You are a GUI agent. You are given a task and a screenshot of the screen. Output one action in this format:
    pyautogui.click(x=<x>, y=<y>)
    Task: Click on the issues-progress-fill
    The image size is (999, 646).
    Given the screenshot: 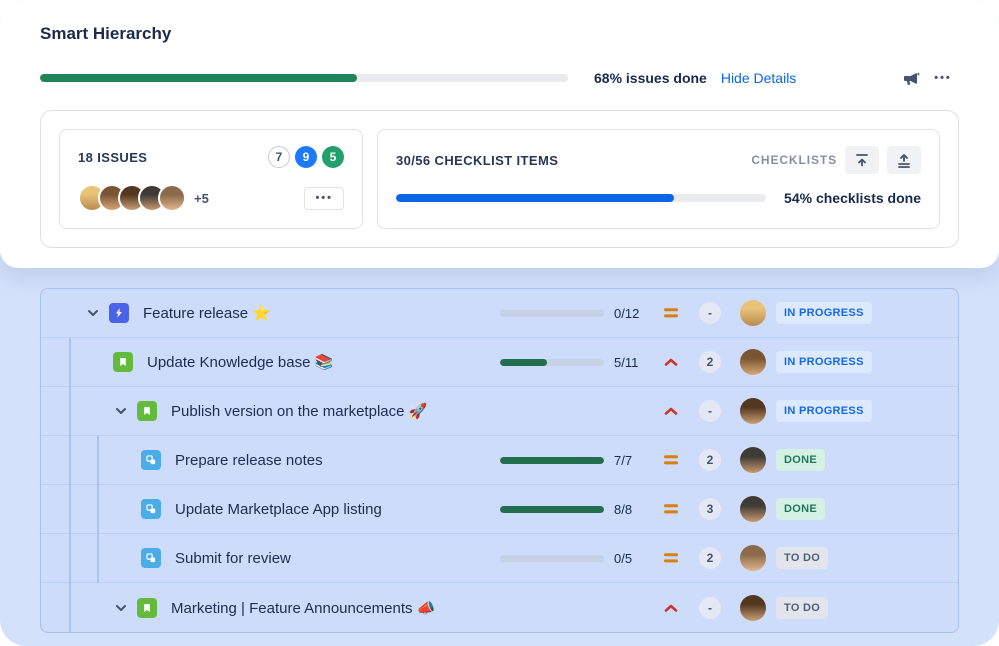 What is the action you would take?
    pyautogui.click(x=198, y=78)
    